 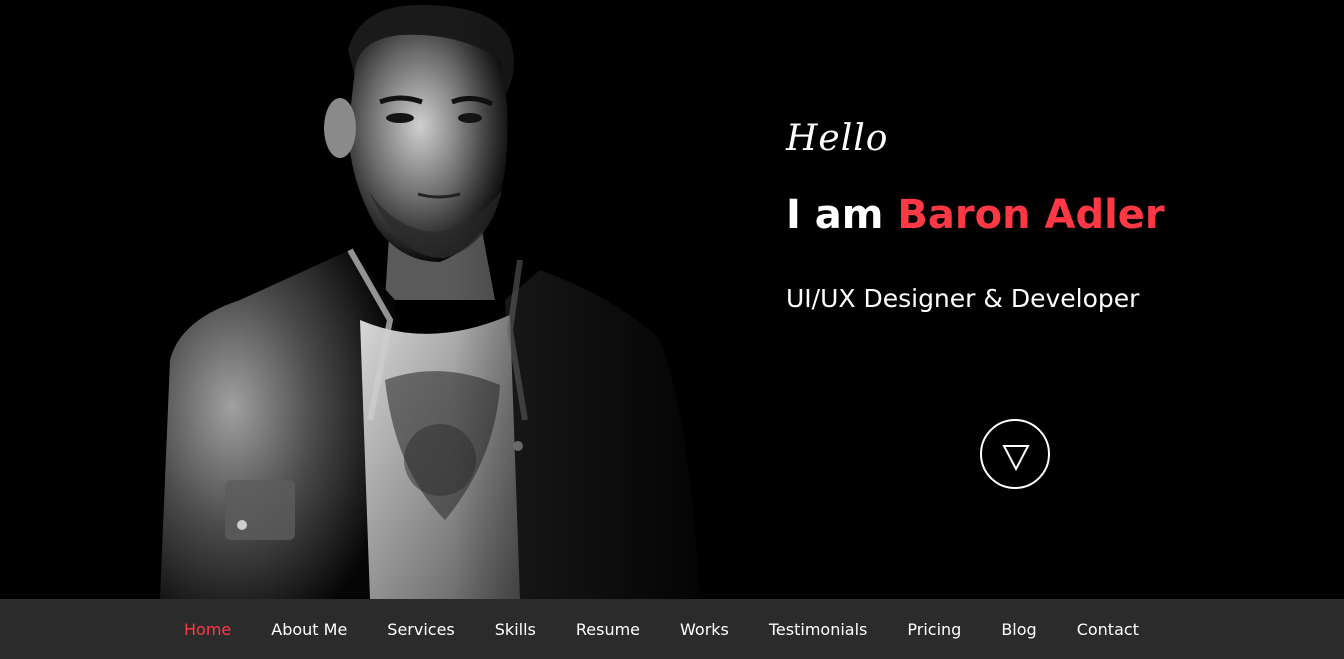 I want to click on intro-heading: I am Baron Adler, so click(x=975, y=215).